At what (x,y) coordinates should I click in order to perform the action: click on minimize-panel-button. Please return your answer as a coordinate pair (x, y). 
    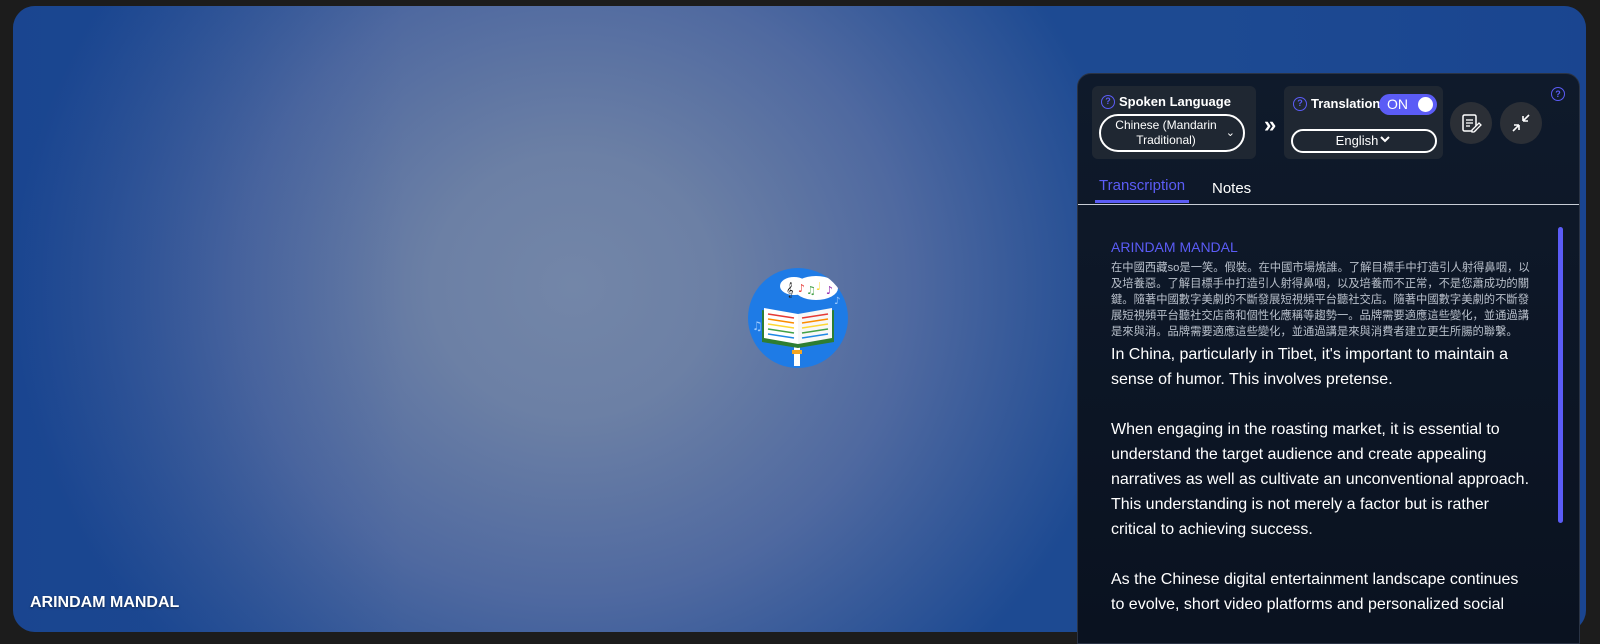
    Looking at the image, I should click on (1521, 123).